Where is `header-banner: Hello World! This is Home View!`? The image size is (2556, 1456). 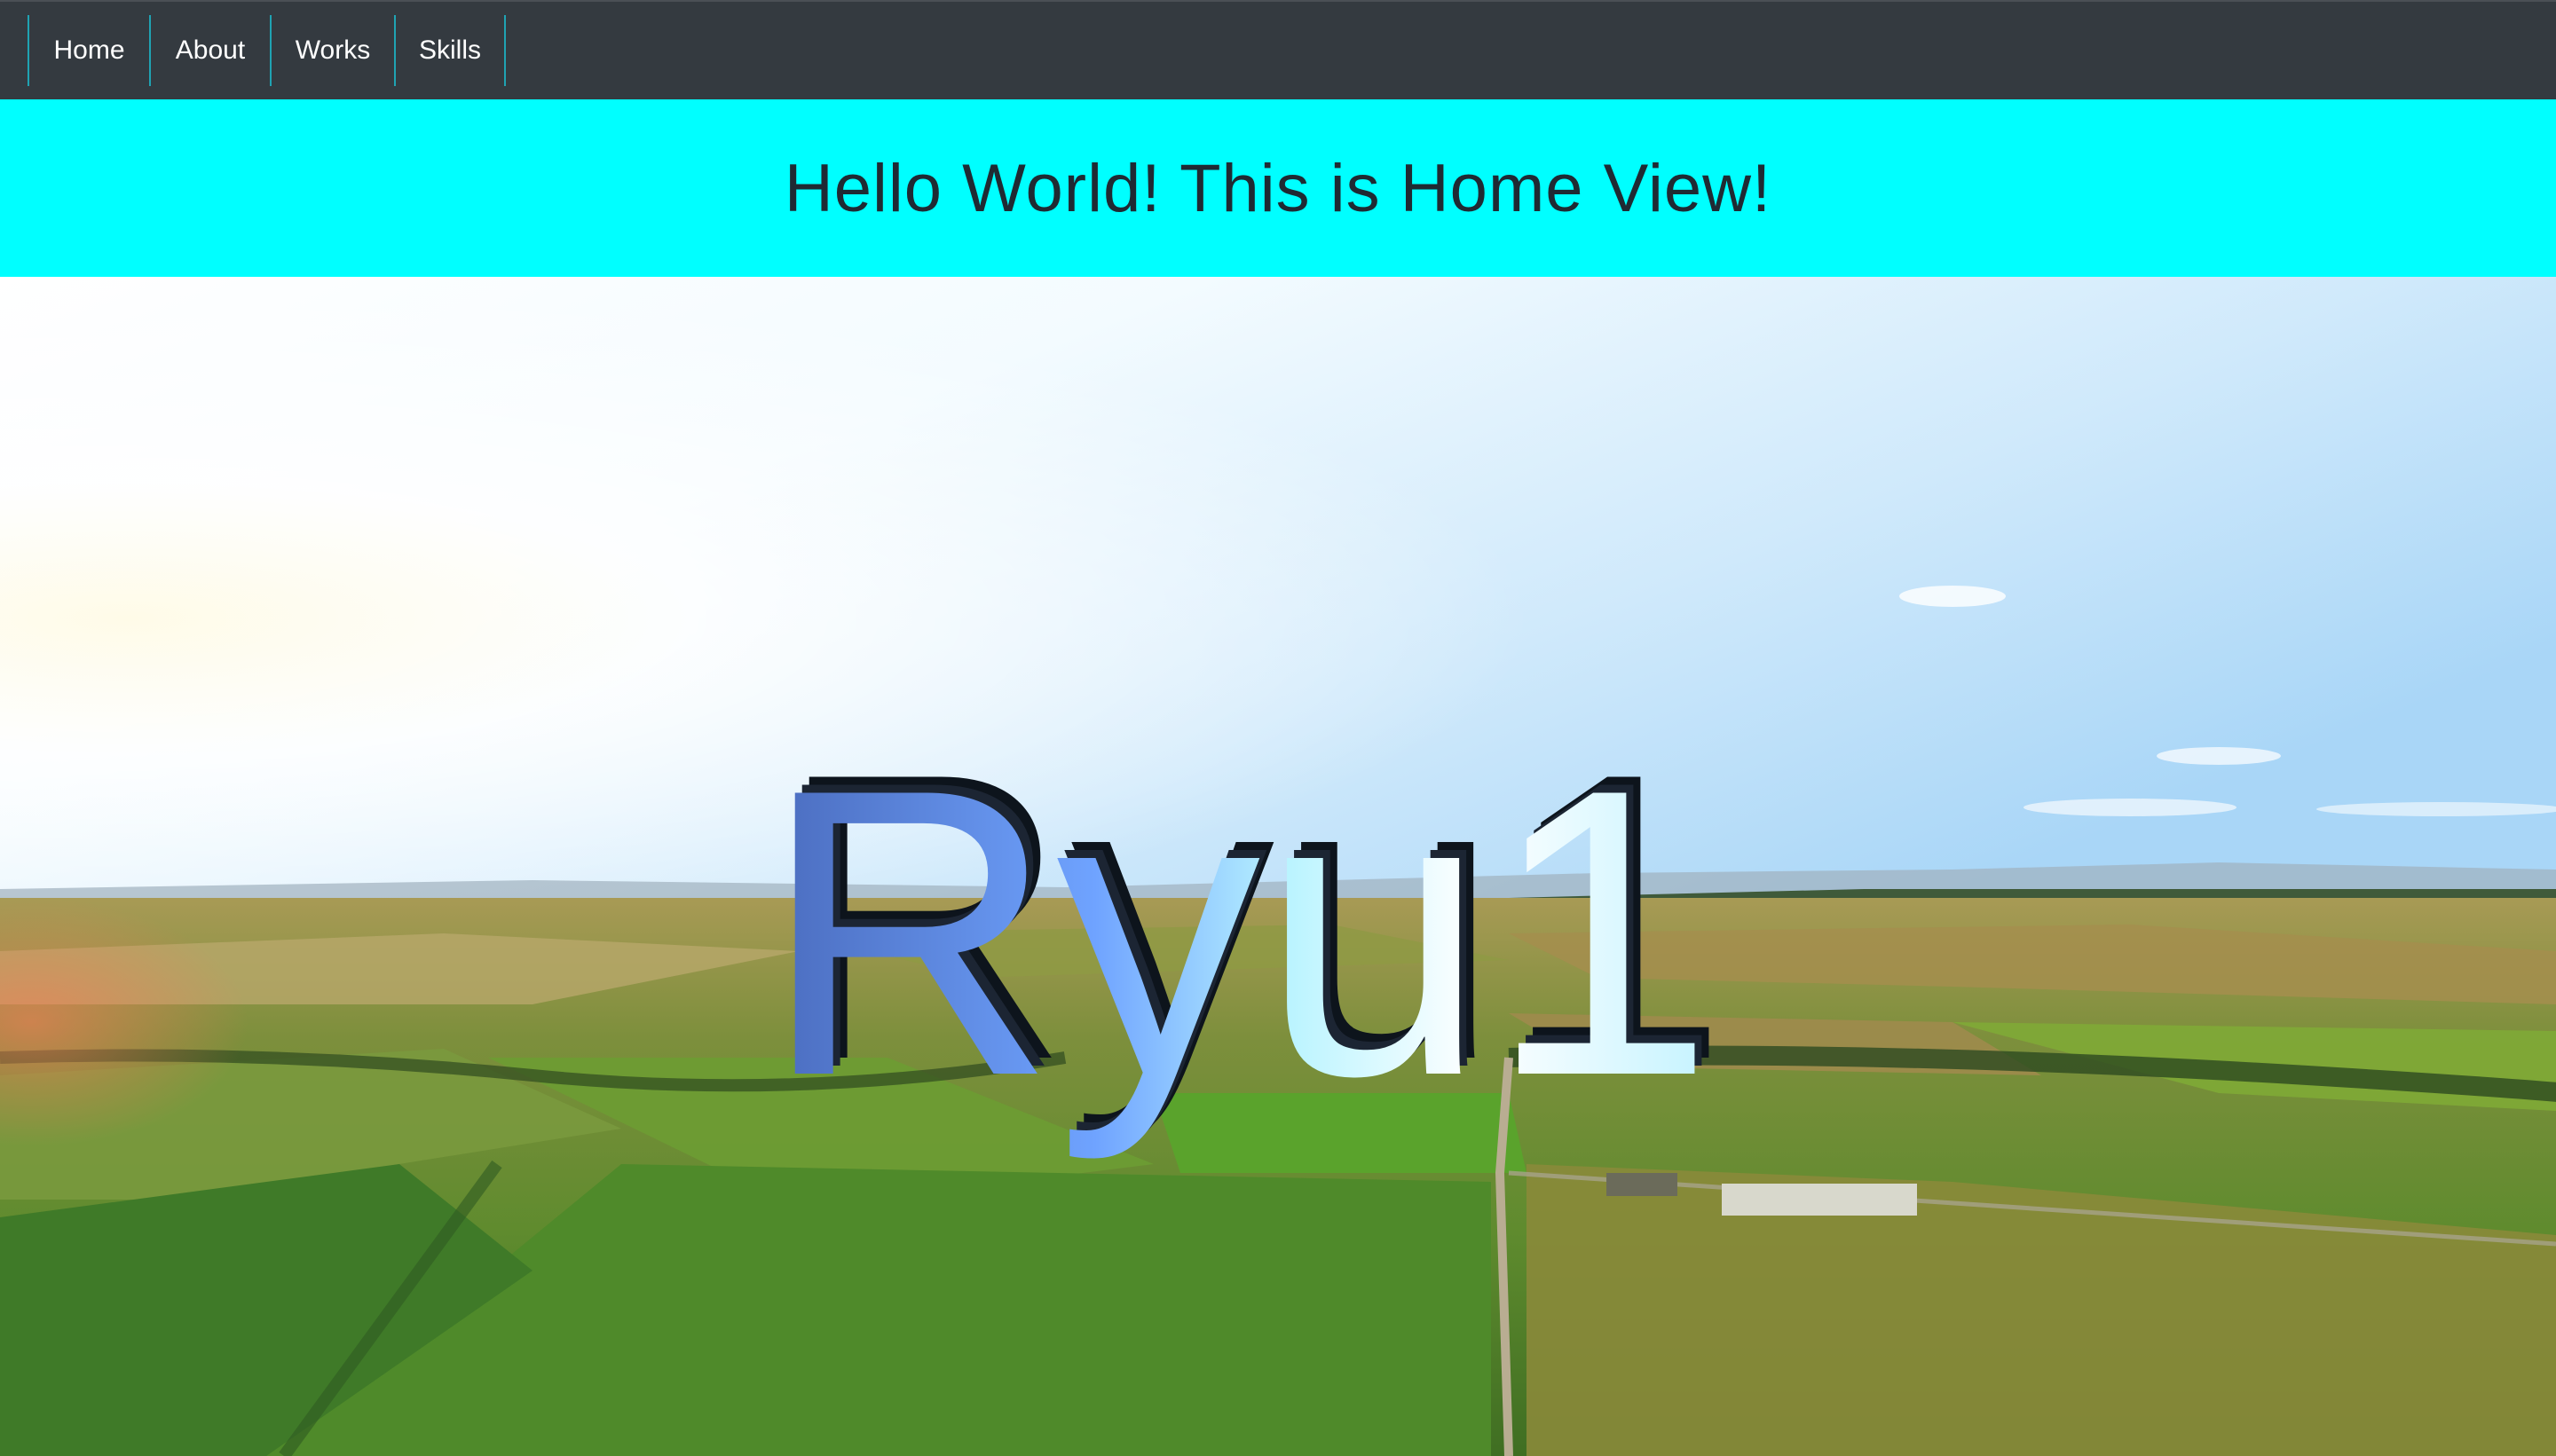 header-banner: Hello World! This is Home View! is located at coordinates (1278, 188).